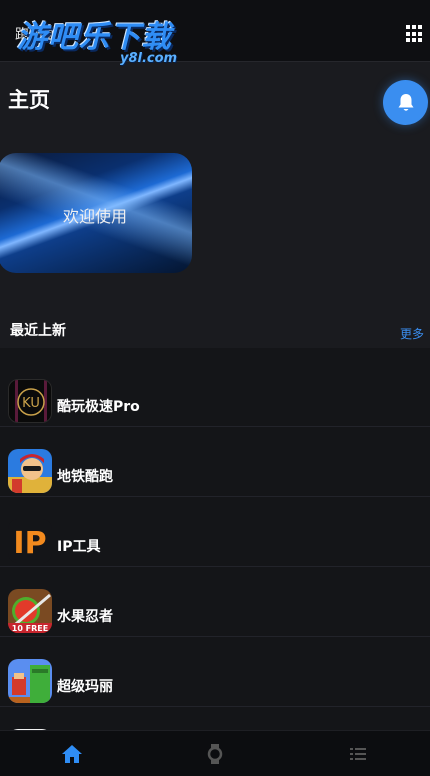  Describe the element at coordinates (215, 672) in the screenshot. I see `list-item: 超级玛丽` at that location.